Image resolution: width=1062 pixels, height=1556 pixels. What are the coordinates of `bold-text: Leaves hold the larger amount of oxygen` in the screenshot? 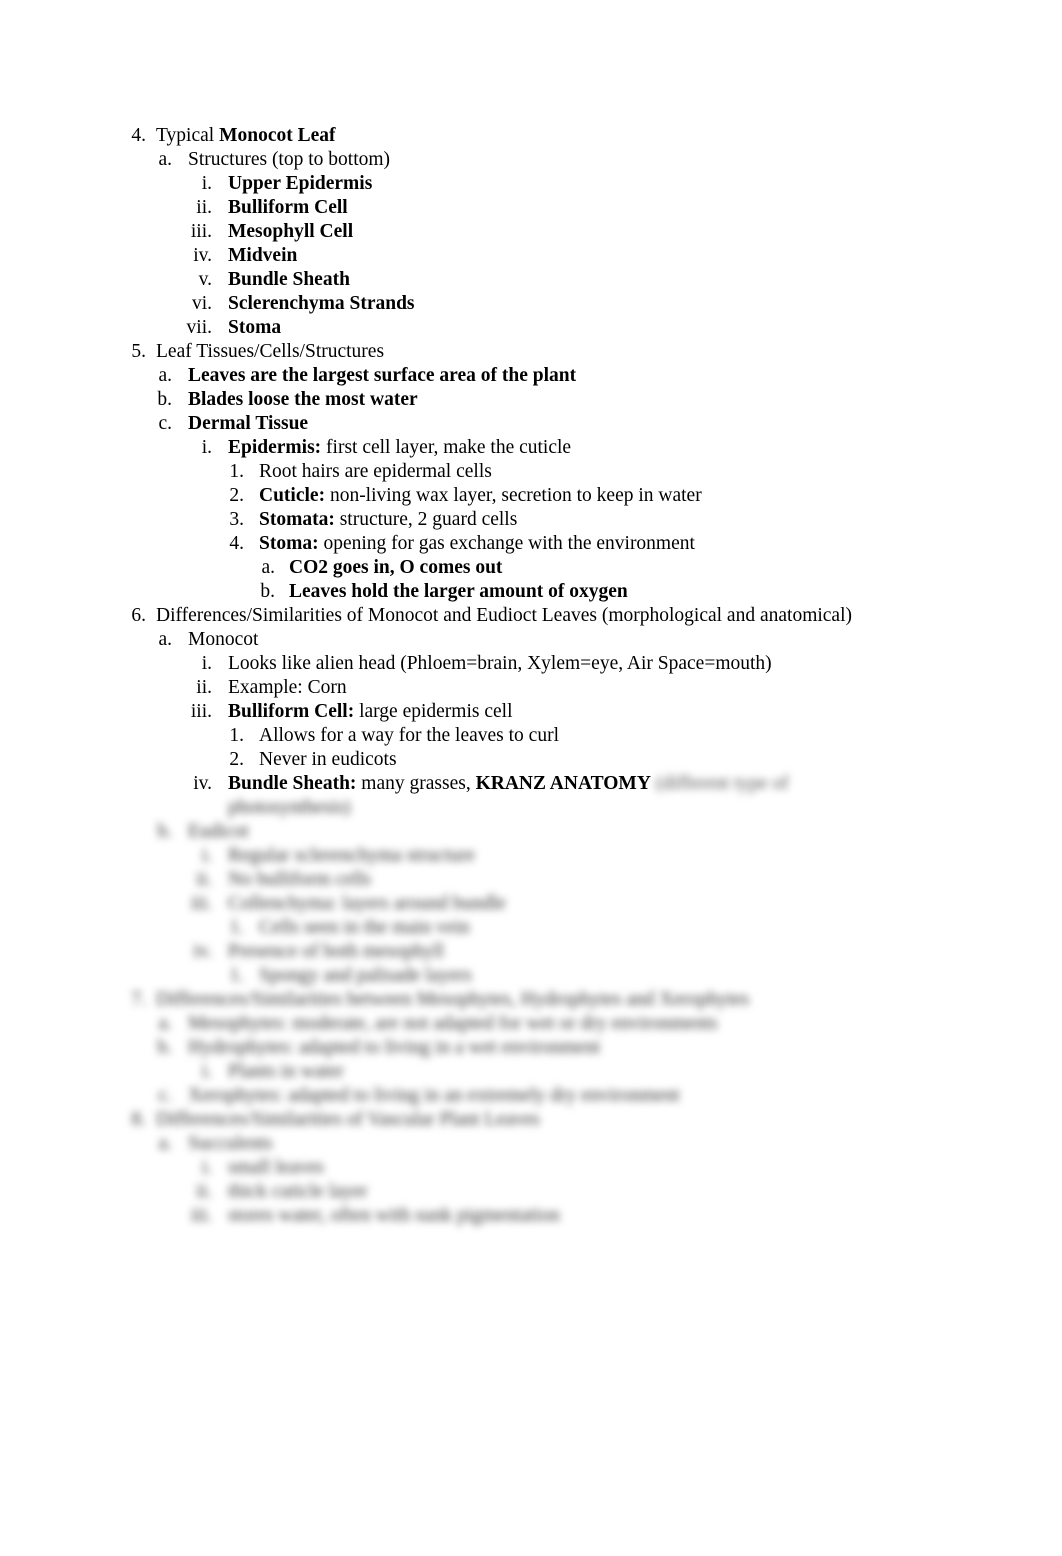 It's located at (458, 591).